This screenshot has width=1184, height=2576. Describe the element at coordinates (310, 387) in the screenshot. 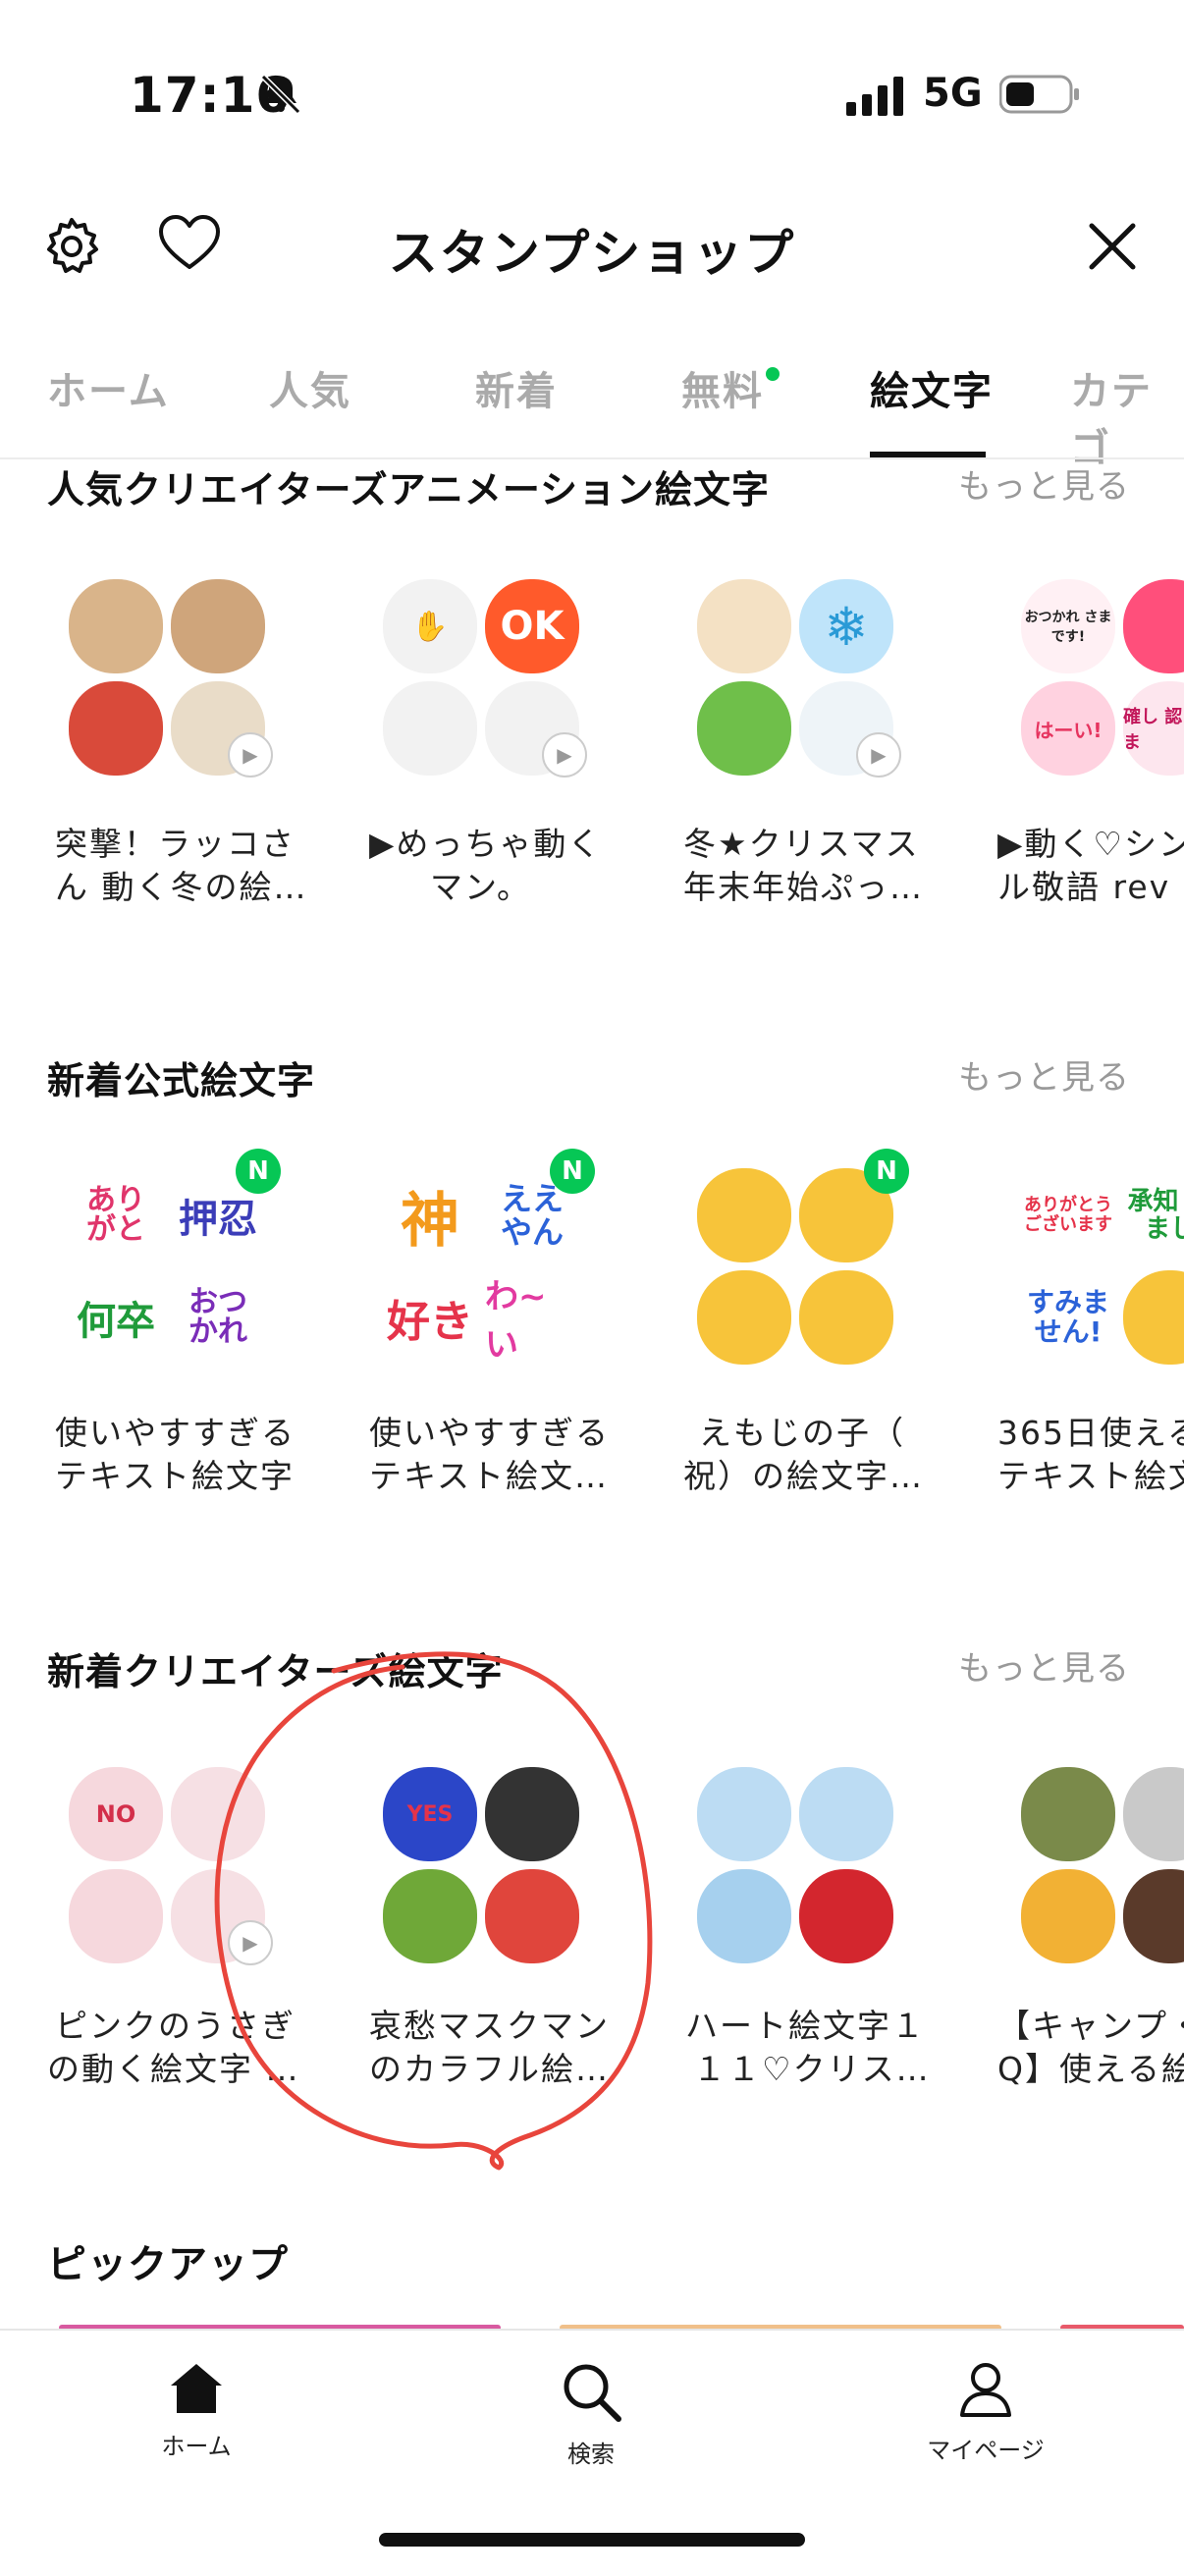

I see `tab-popular: 人気` at that location.